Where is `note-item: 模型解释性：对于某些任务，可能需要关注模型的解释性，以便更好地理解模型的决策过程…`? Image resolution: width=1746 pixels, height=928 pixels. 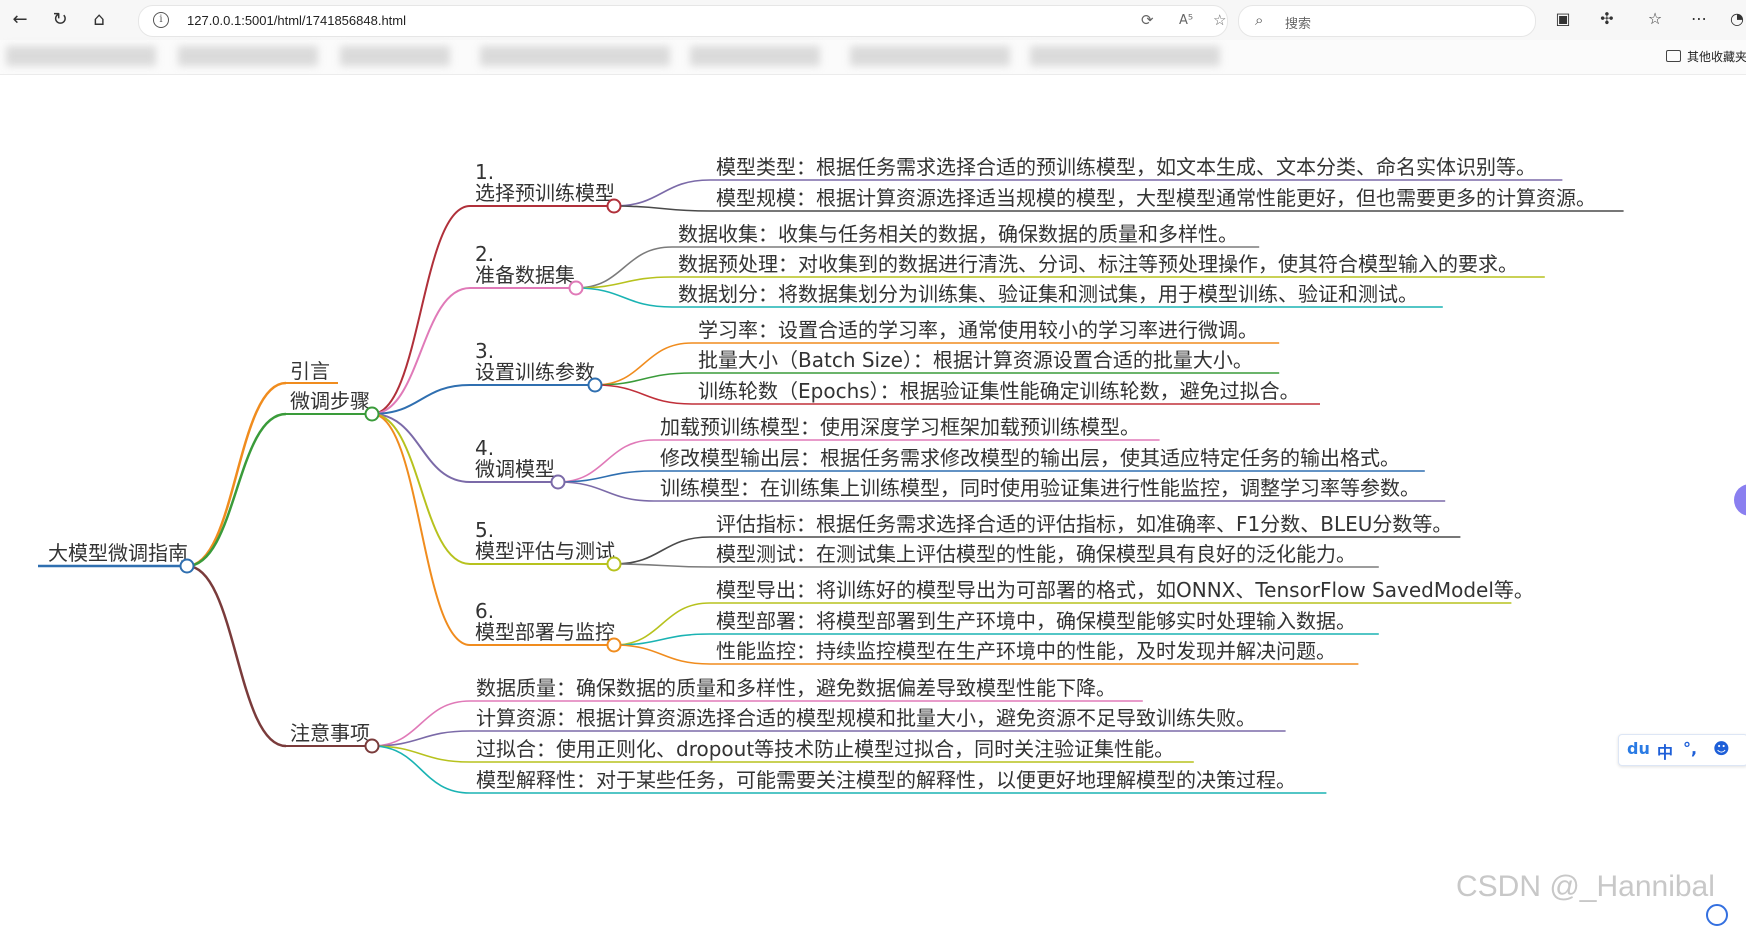
note-item: 模型解释性：对于某些任务，可能需要关注模型的解释性，以便更好地理解模型的决策过程… is located at coordinates (886, 780).